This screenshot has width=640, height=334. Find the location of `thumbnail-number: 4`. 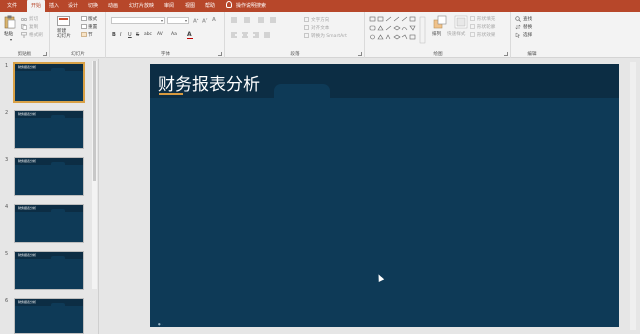

thumbnail-number: 4 is located at coordinates (7, 207).